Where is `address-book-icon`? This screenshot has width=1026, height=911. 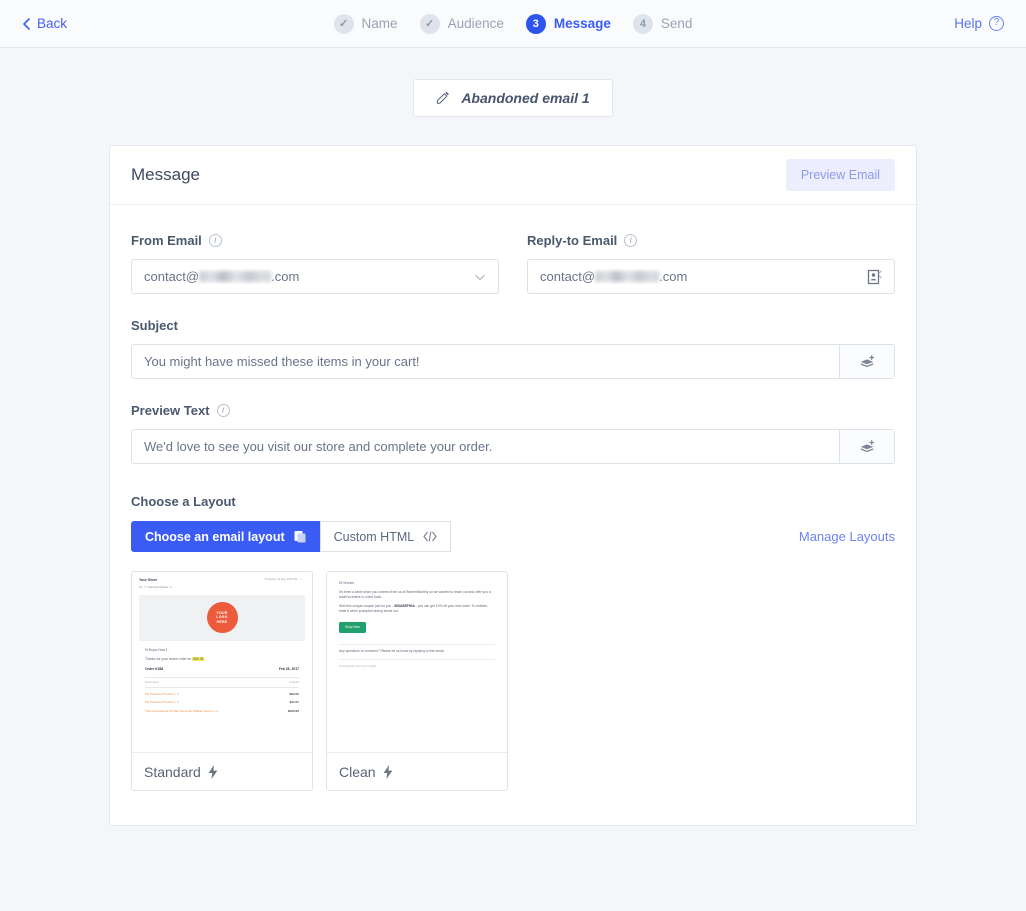 address-book-icon is located at coordinates (874, 276).